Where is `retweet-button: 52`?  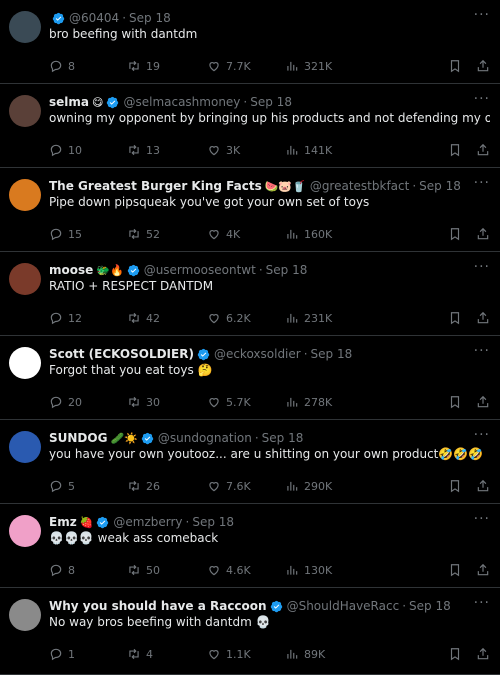 retweet-button: 52 is located at coordinates (167, 234).